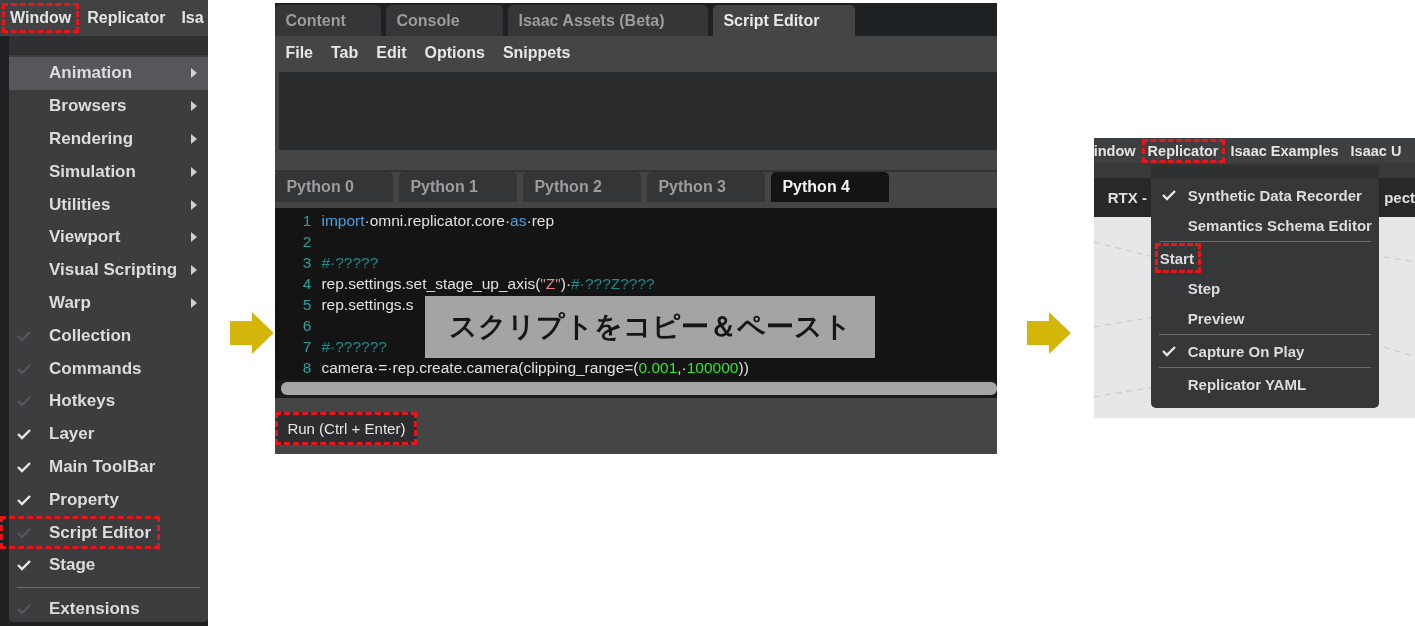 The image size is (1415, 626). Describe the element at coordinates (307, 283) in the screenshot. I see `line-number: 4` at that location.